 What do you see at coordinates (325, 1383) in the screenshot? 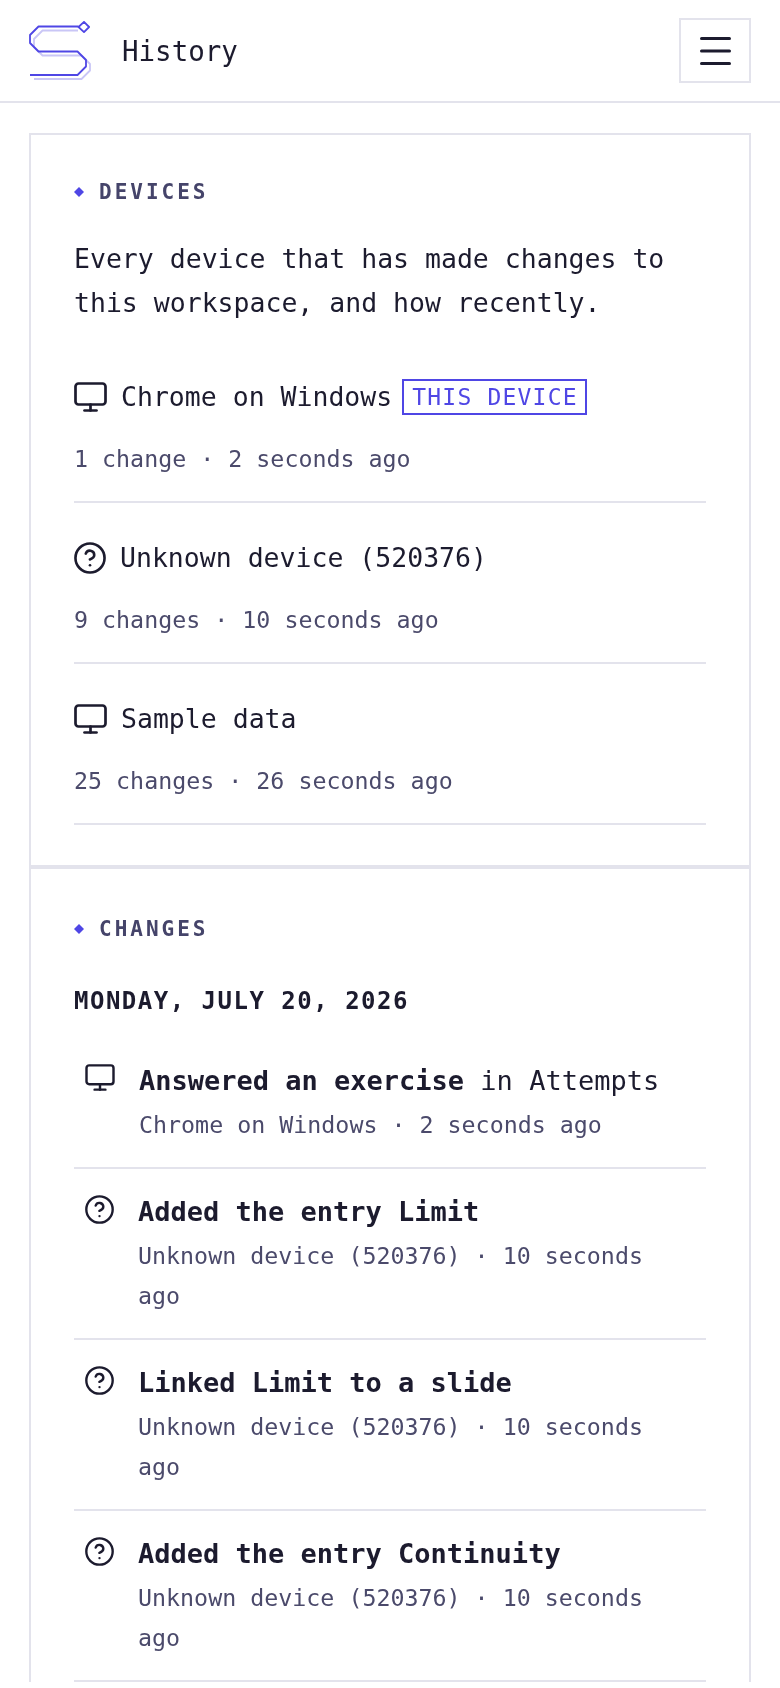
I see `change-title: Linked Limit to a slide` at bounding box center [325, 1383].